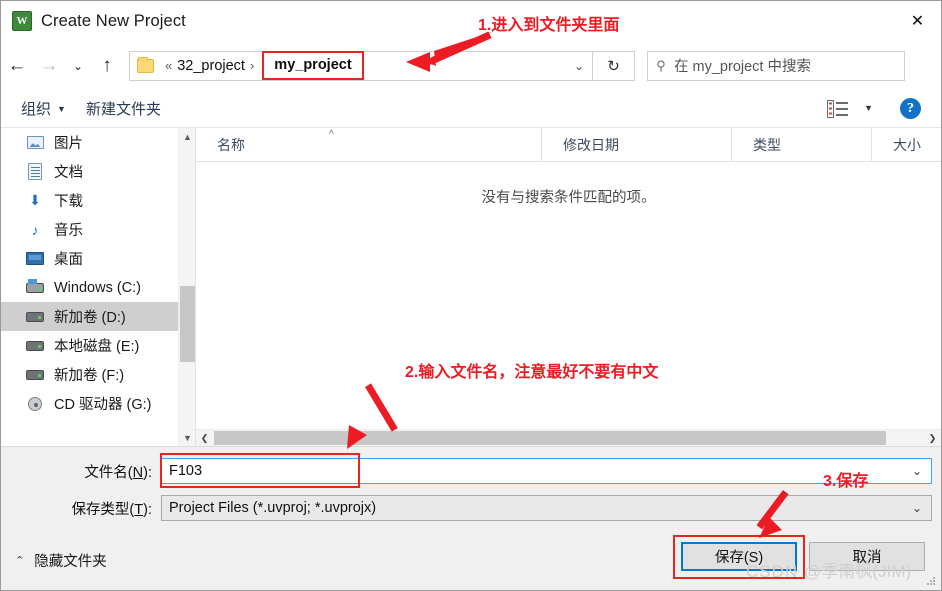  I want to click on up-icon: ↑, so click(107, 66).